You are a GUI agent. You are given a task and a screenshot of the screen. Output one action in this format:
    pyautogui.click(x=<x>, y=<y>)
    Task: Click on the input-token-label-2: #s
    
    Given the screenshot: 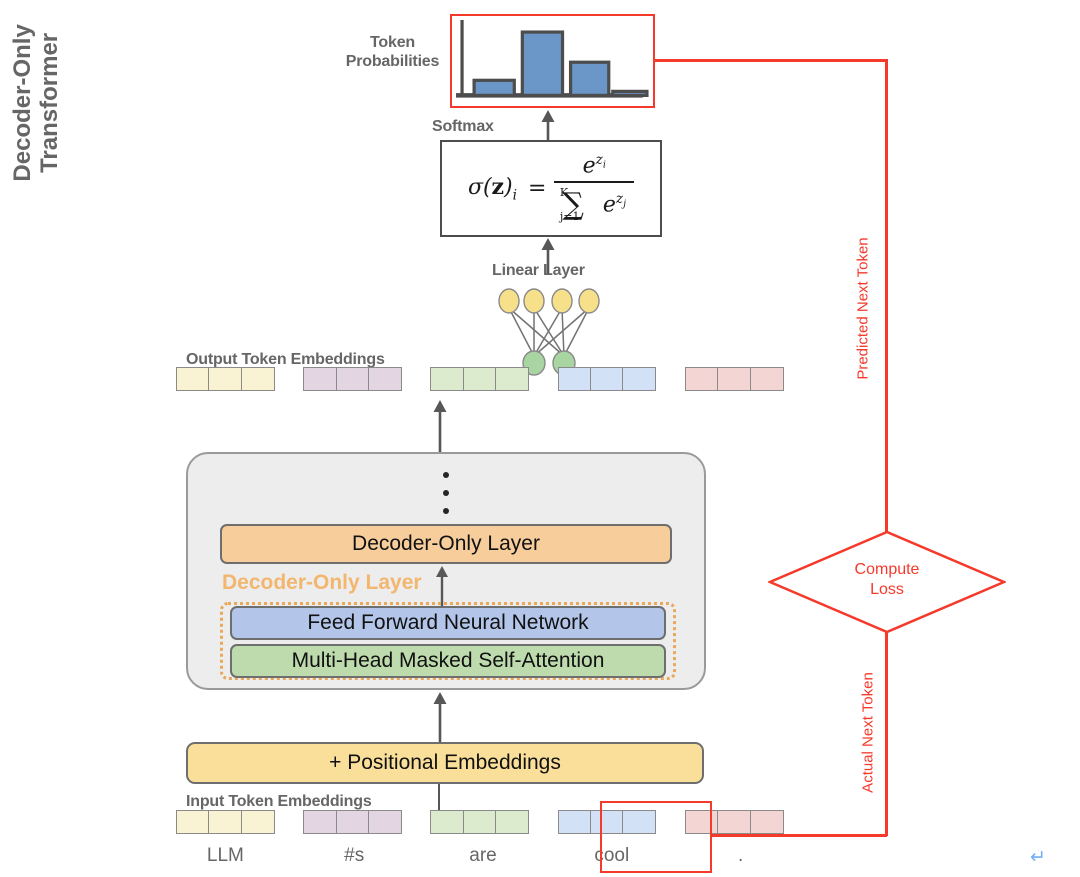 What is the action you would take?
    pyautogui.click(x=354, y=855)
    